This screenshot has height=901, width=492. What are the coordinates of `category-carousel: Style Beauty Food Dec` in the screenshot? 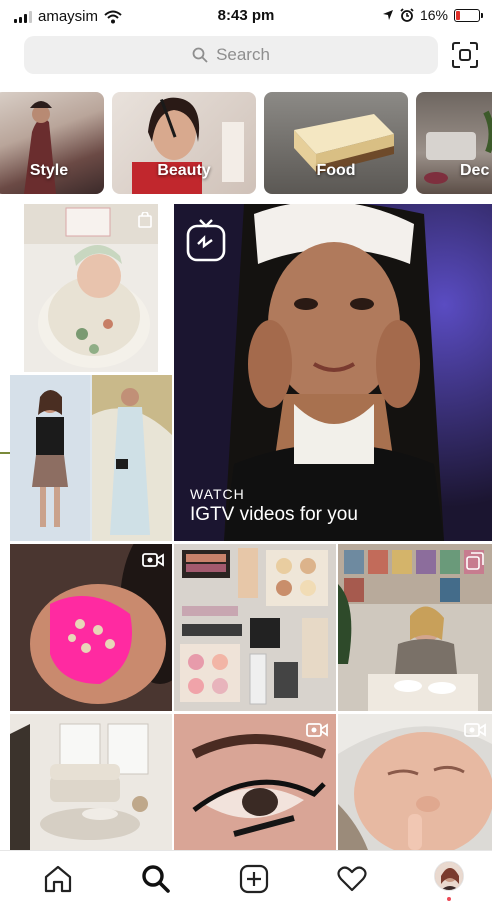 It's located at (246, 143).